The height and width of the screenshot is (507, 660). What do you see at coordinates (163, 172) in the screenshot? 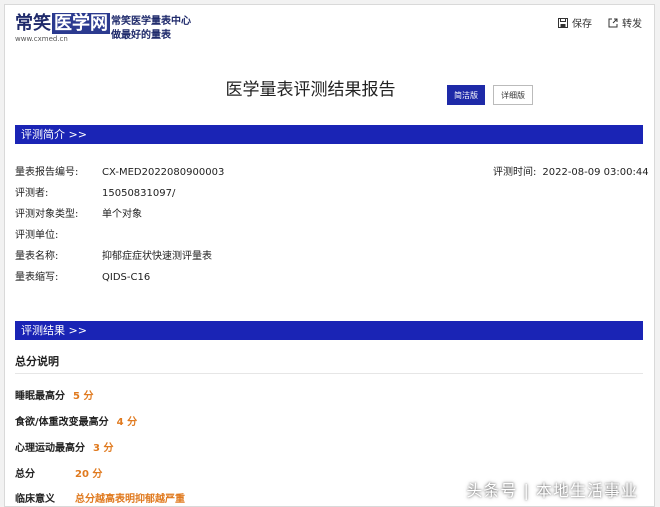
I see `info-value: CX-MED2022080900003` at bounding box center [163, 172].